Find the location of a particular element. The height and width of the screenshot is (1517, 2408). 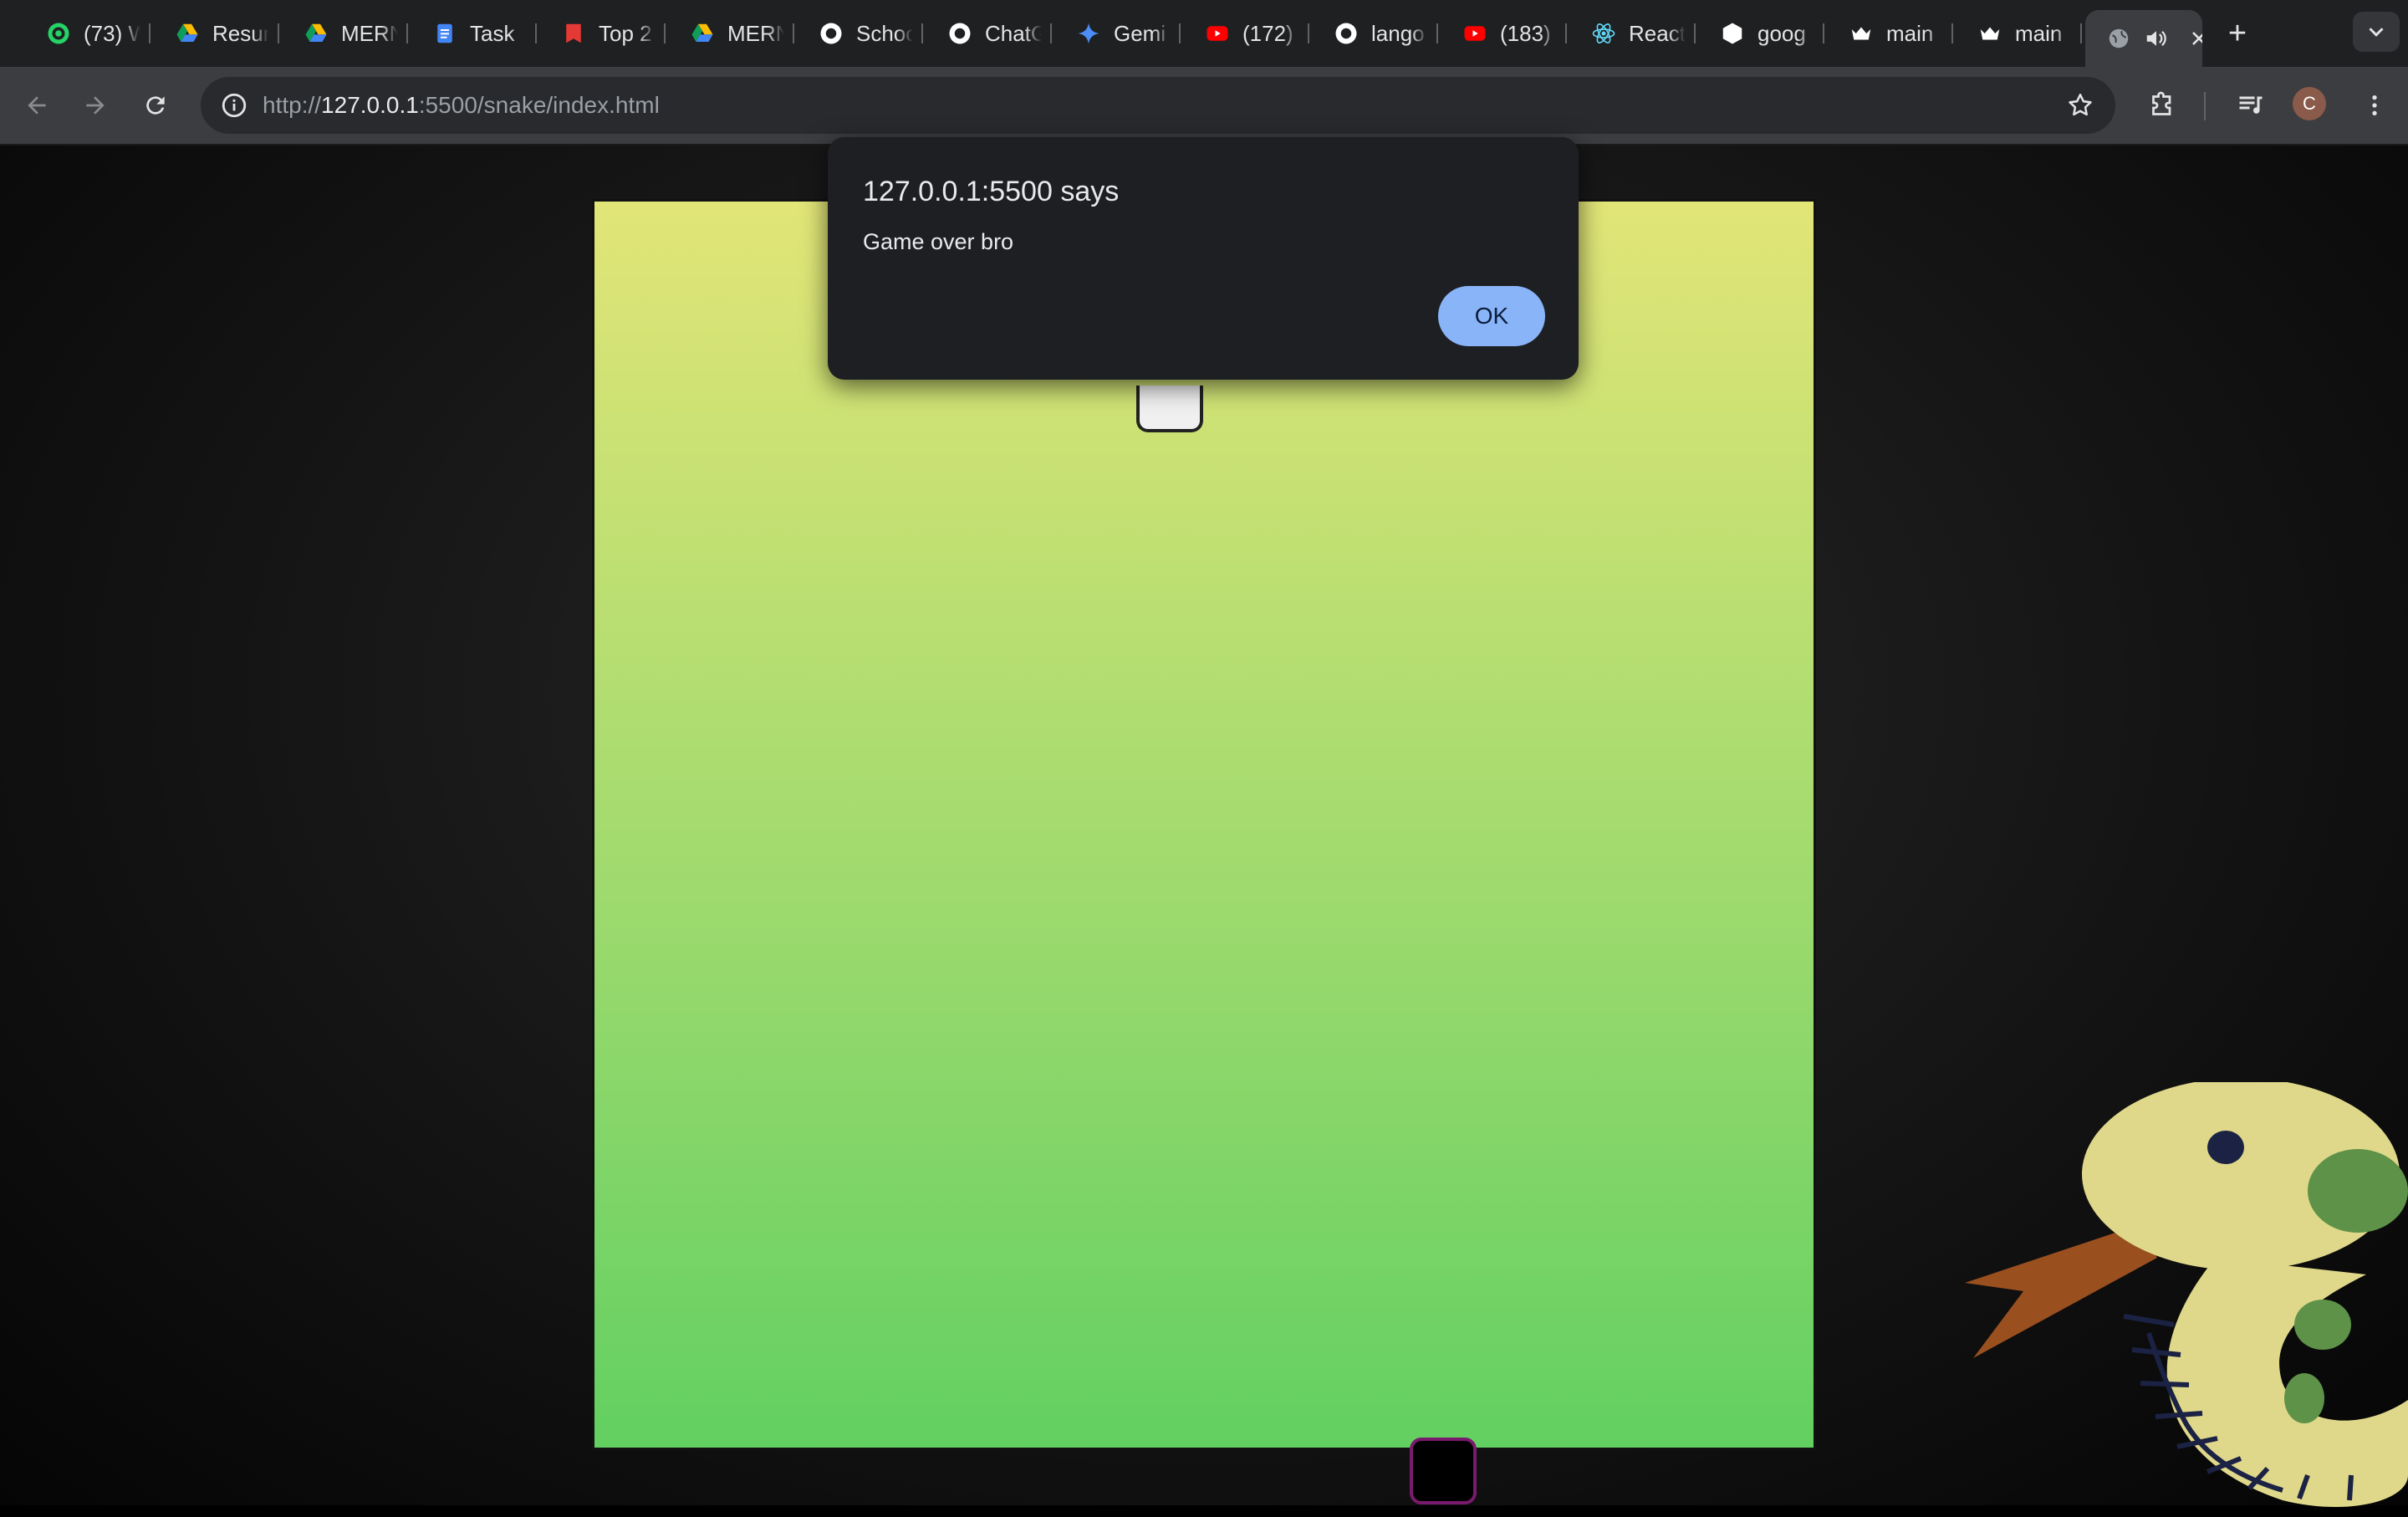

google-docs-icon is located at coordinates (445, 33).